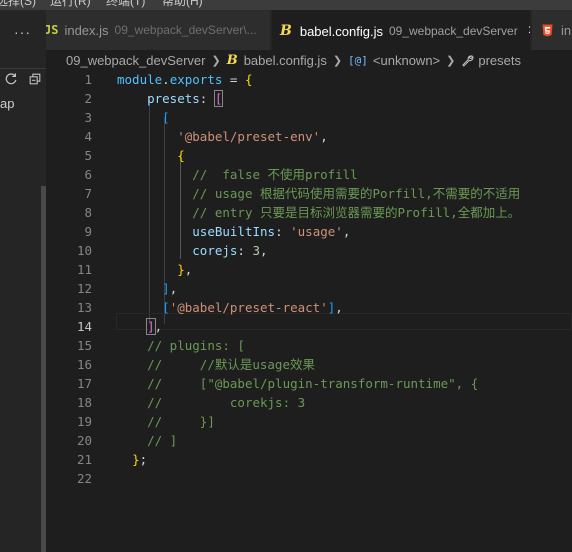 This screenshot has width=572, height=552. Describe the element at coordinates (84, 345) in the screenshot. I see `line-number: 15` at that location.